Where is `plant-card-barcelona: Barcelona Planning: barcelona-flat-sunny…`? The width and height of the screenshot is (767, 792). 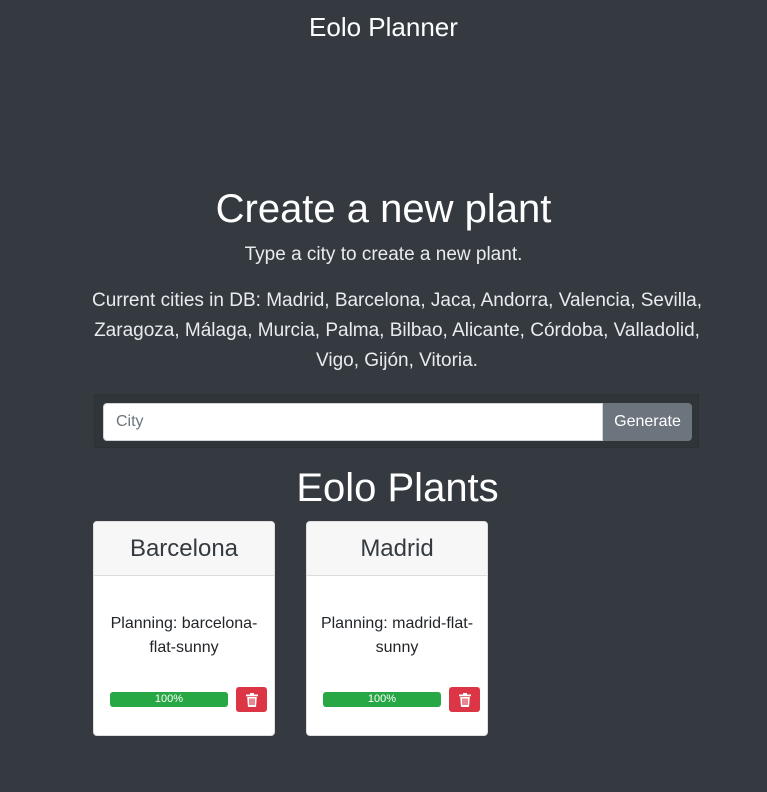
plant-card-barcelona: Barcelona Planning: barcelona-flat-sunny… is located at coordinates (184, 628).